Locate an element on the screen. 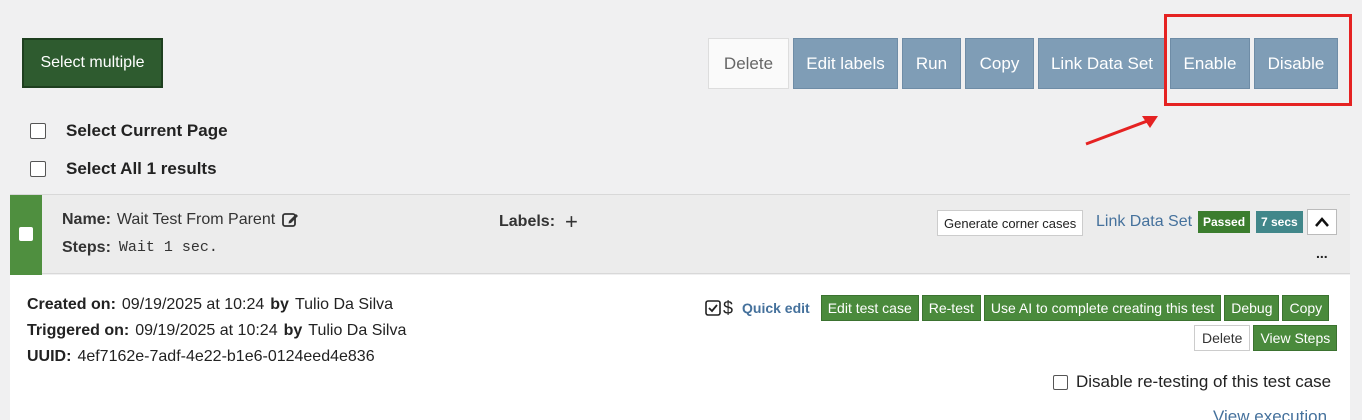  uuid-value: 4ef7162e-7adf-4e22-b1e6-0124eed4e836 is located at coordinates (226, 356).